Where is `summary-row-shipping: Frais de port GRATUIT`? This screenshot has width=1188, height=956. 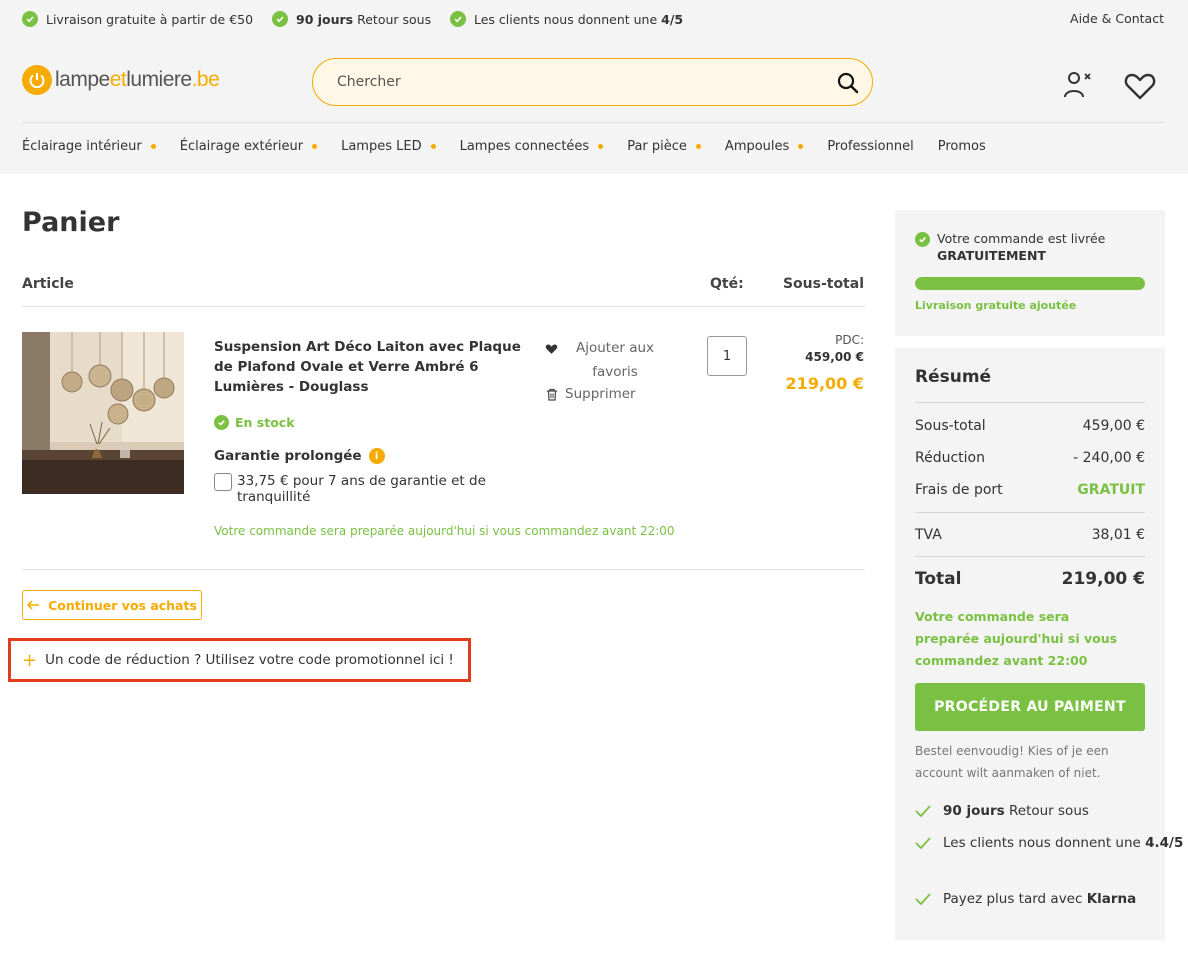 summary-row-shipping: Frais de port GRATUIT is located at coordinates (1030, 490).